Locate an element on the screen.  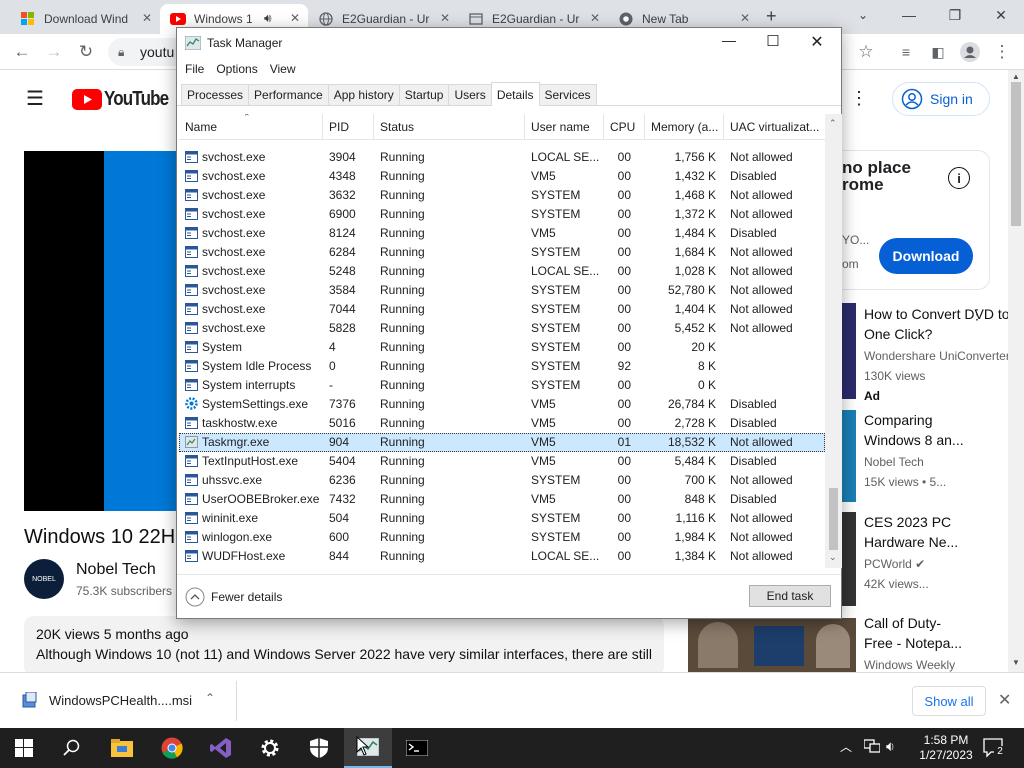
settings-gear-icon is located at coordinates (270, 748).